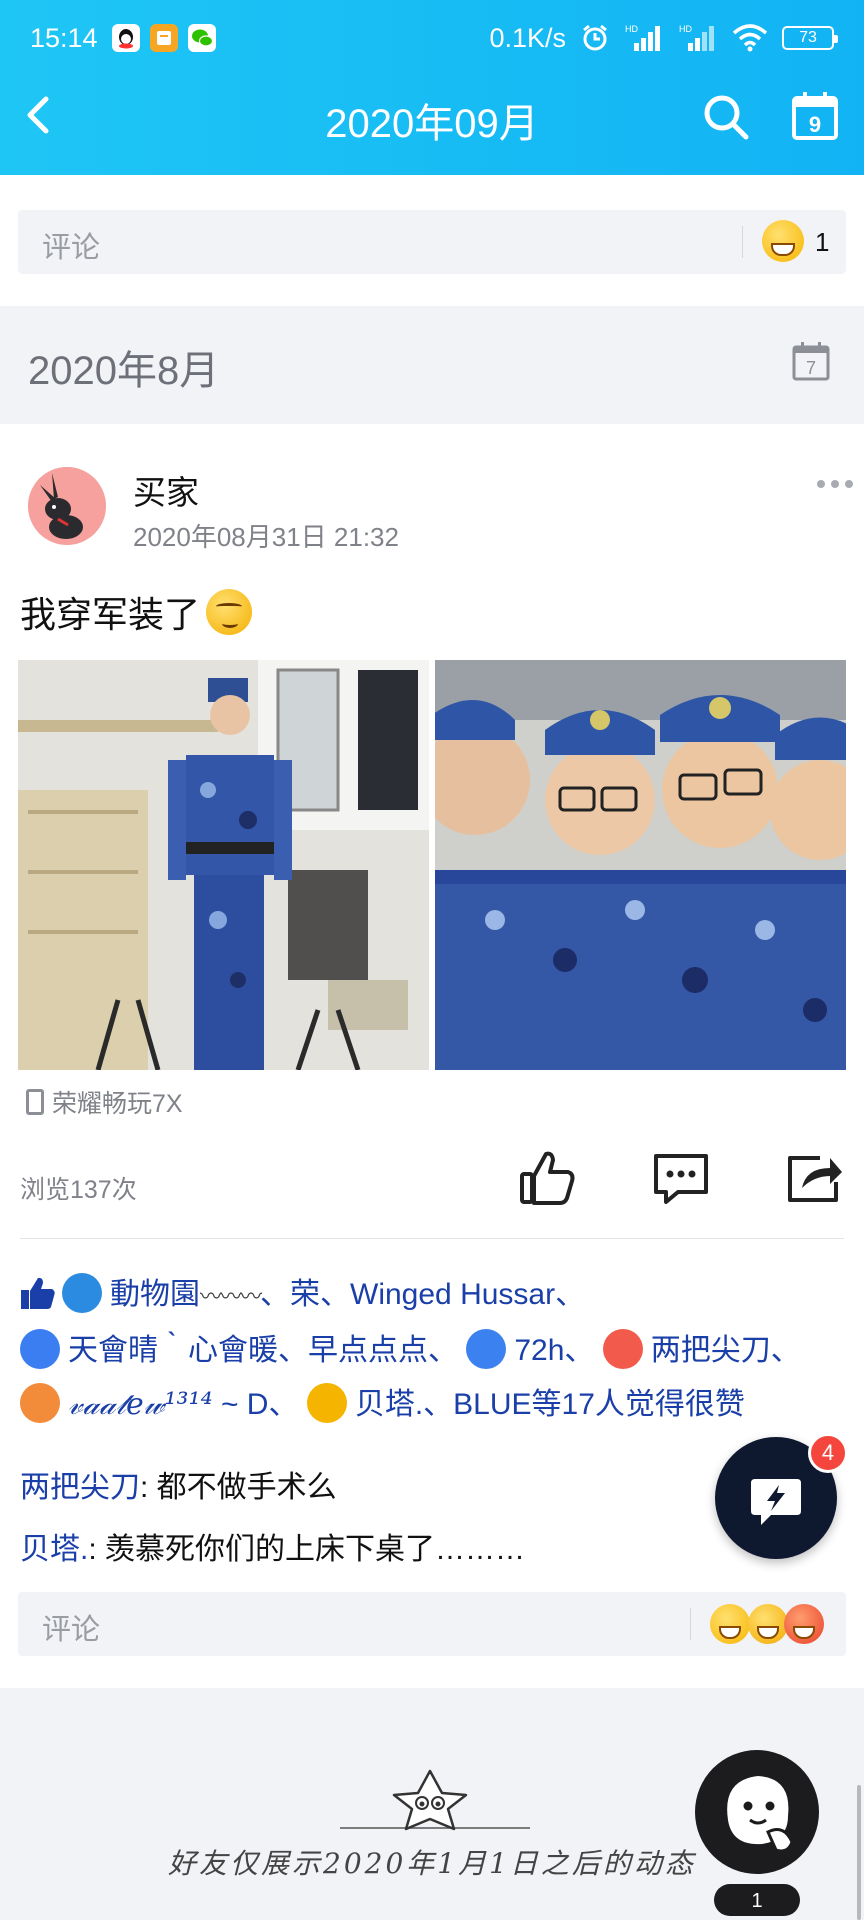 The width and height of the screenshot is (864, 1920). Describe the element at coordinates (38, 1293) in the screenshot. I see `thumb-up-icon` at that location.